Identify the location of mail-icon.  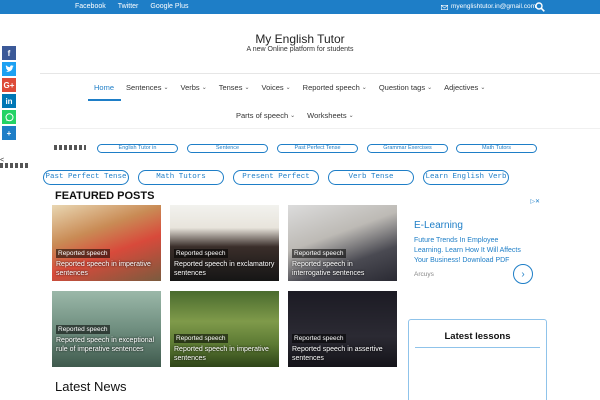
(444, 7).